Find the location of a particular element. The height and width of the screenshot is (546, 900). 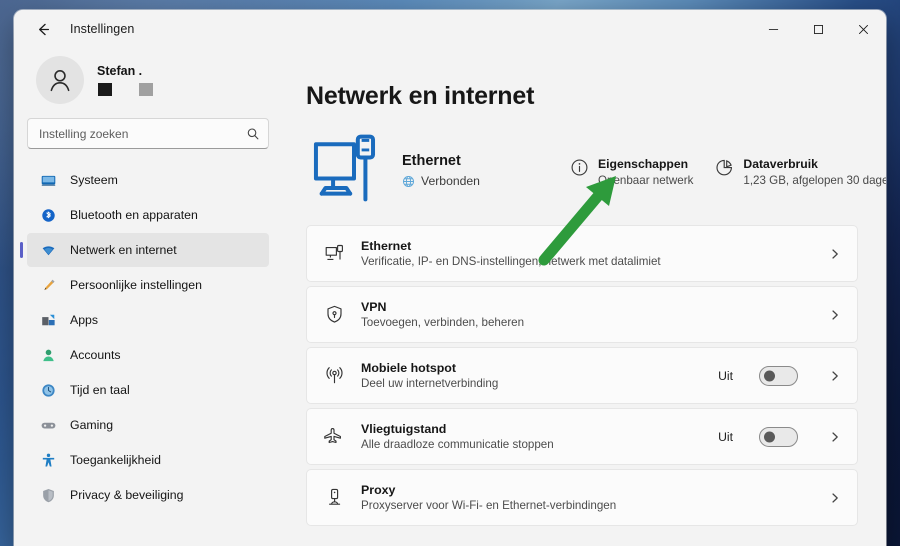

sidebar-item-gaming: Gaming is located at coordinates (148, 425).